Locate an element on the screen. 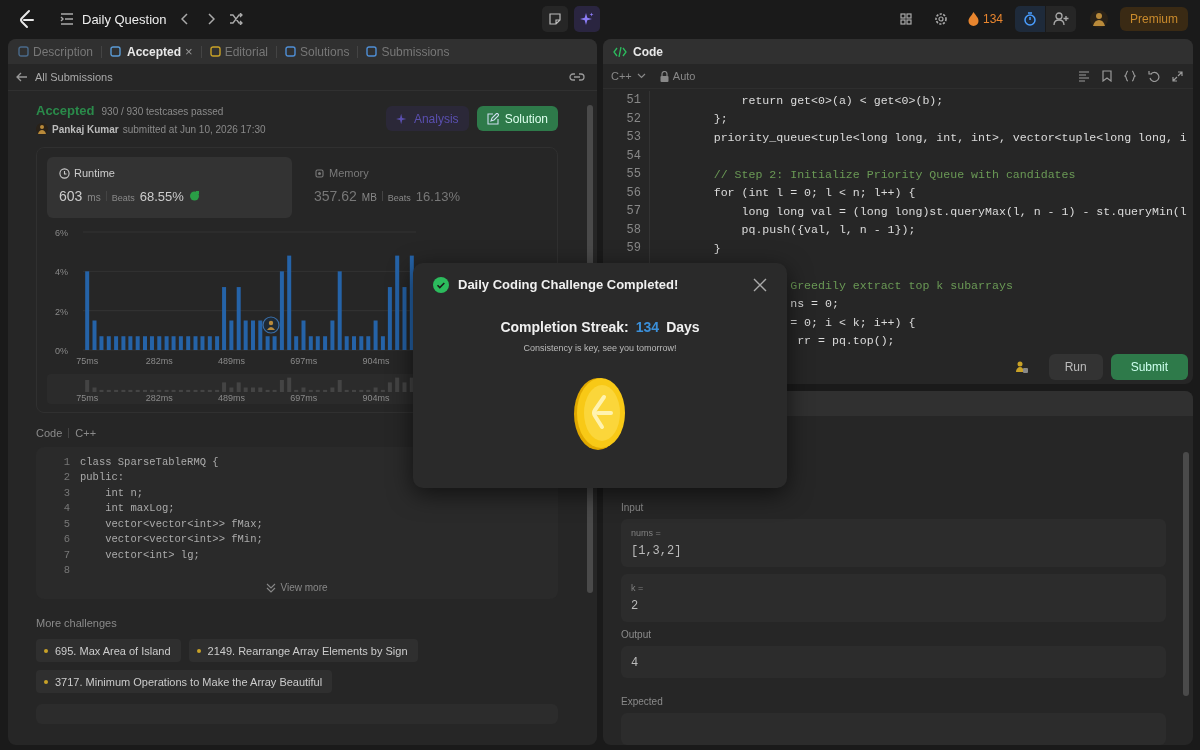 This screenshot has width=1200, height=750. line-number: 3 is located at coordinates (66, 492).